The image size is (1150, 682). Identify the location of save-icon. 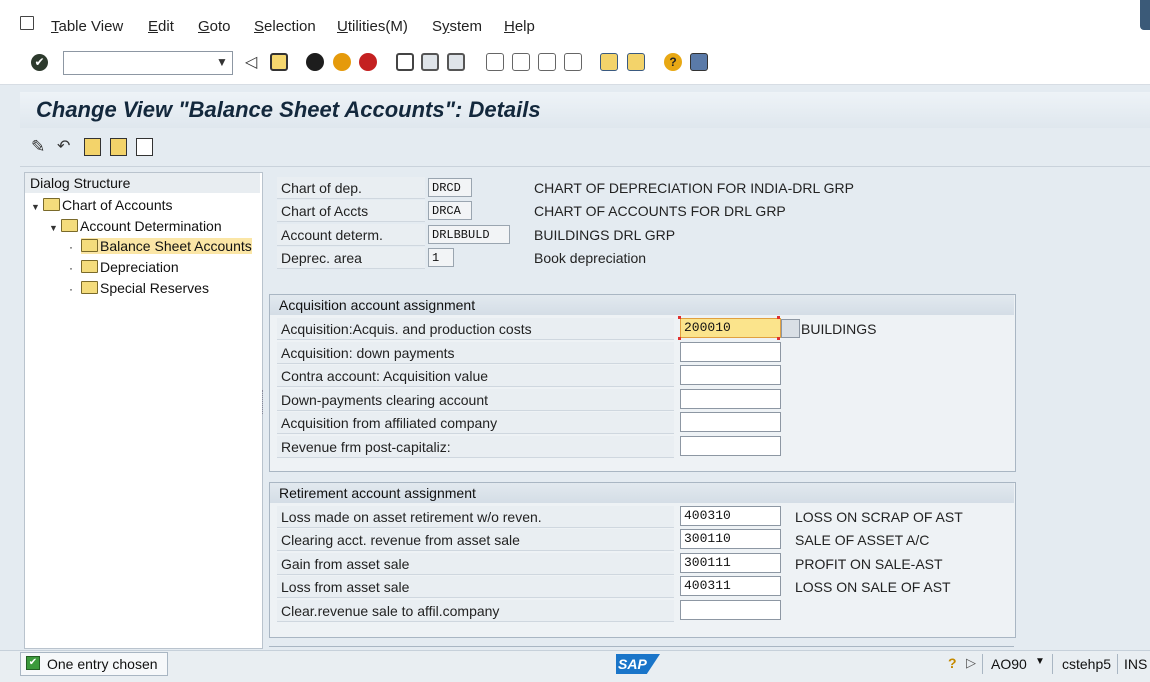
(279, 62).